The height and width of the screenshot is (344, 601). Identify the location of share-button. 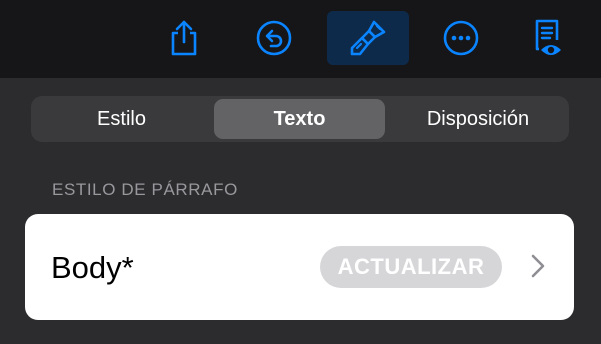
(184, 38).